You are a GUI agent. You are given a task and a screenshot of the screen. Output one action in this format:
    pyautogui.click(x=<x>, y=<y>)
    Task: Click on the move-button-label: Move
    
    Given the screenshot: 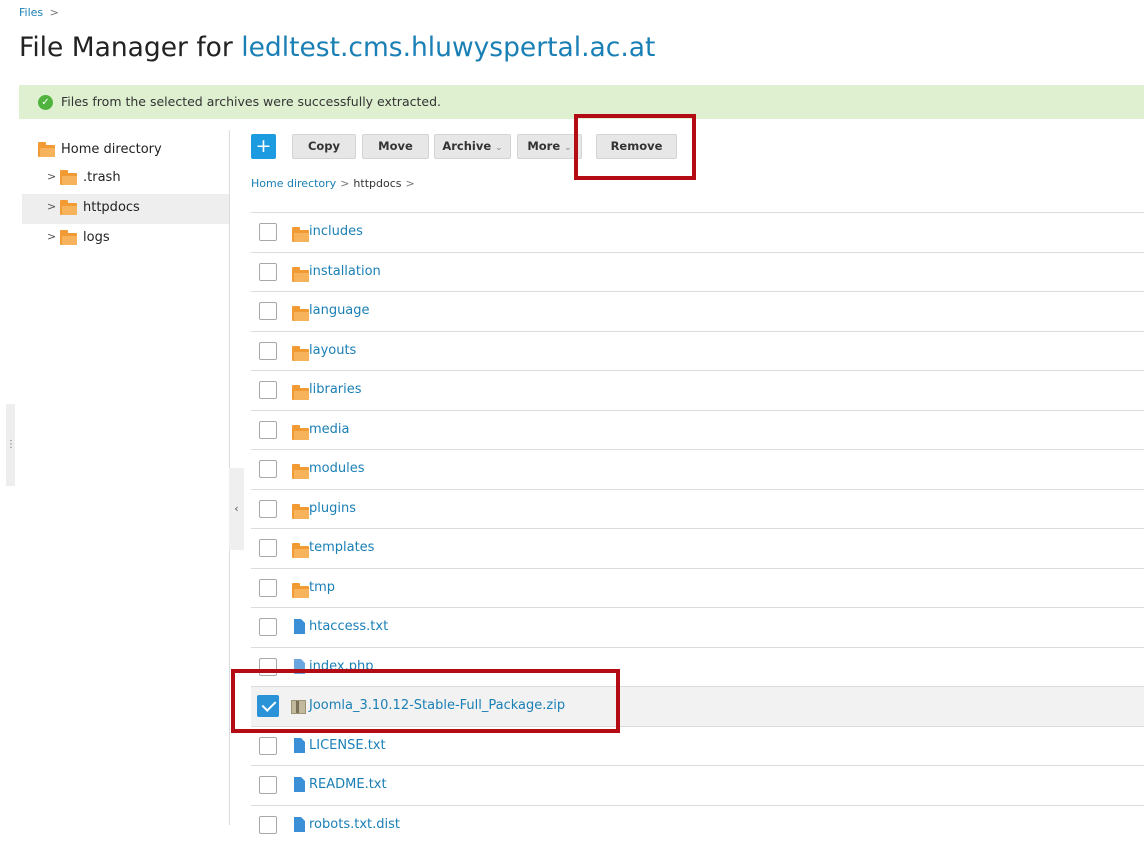 What is the action you would take?
    pyautogui.click(x=395, y=146)
    